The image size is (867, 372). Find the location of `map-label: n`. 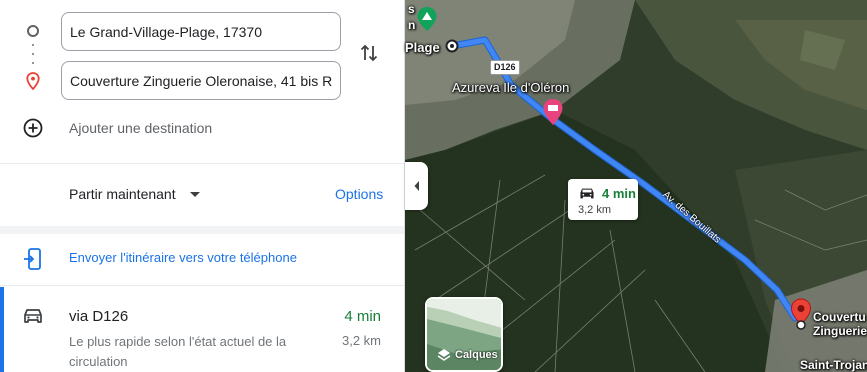

map-label: n is located at coordinates (412, 25).